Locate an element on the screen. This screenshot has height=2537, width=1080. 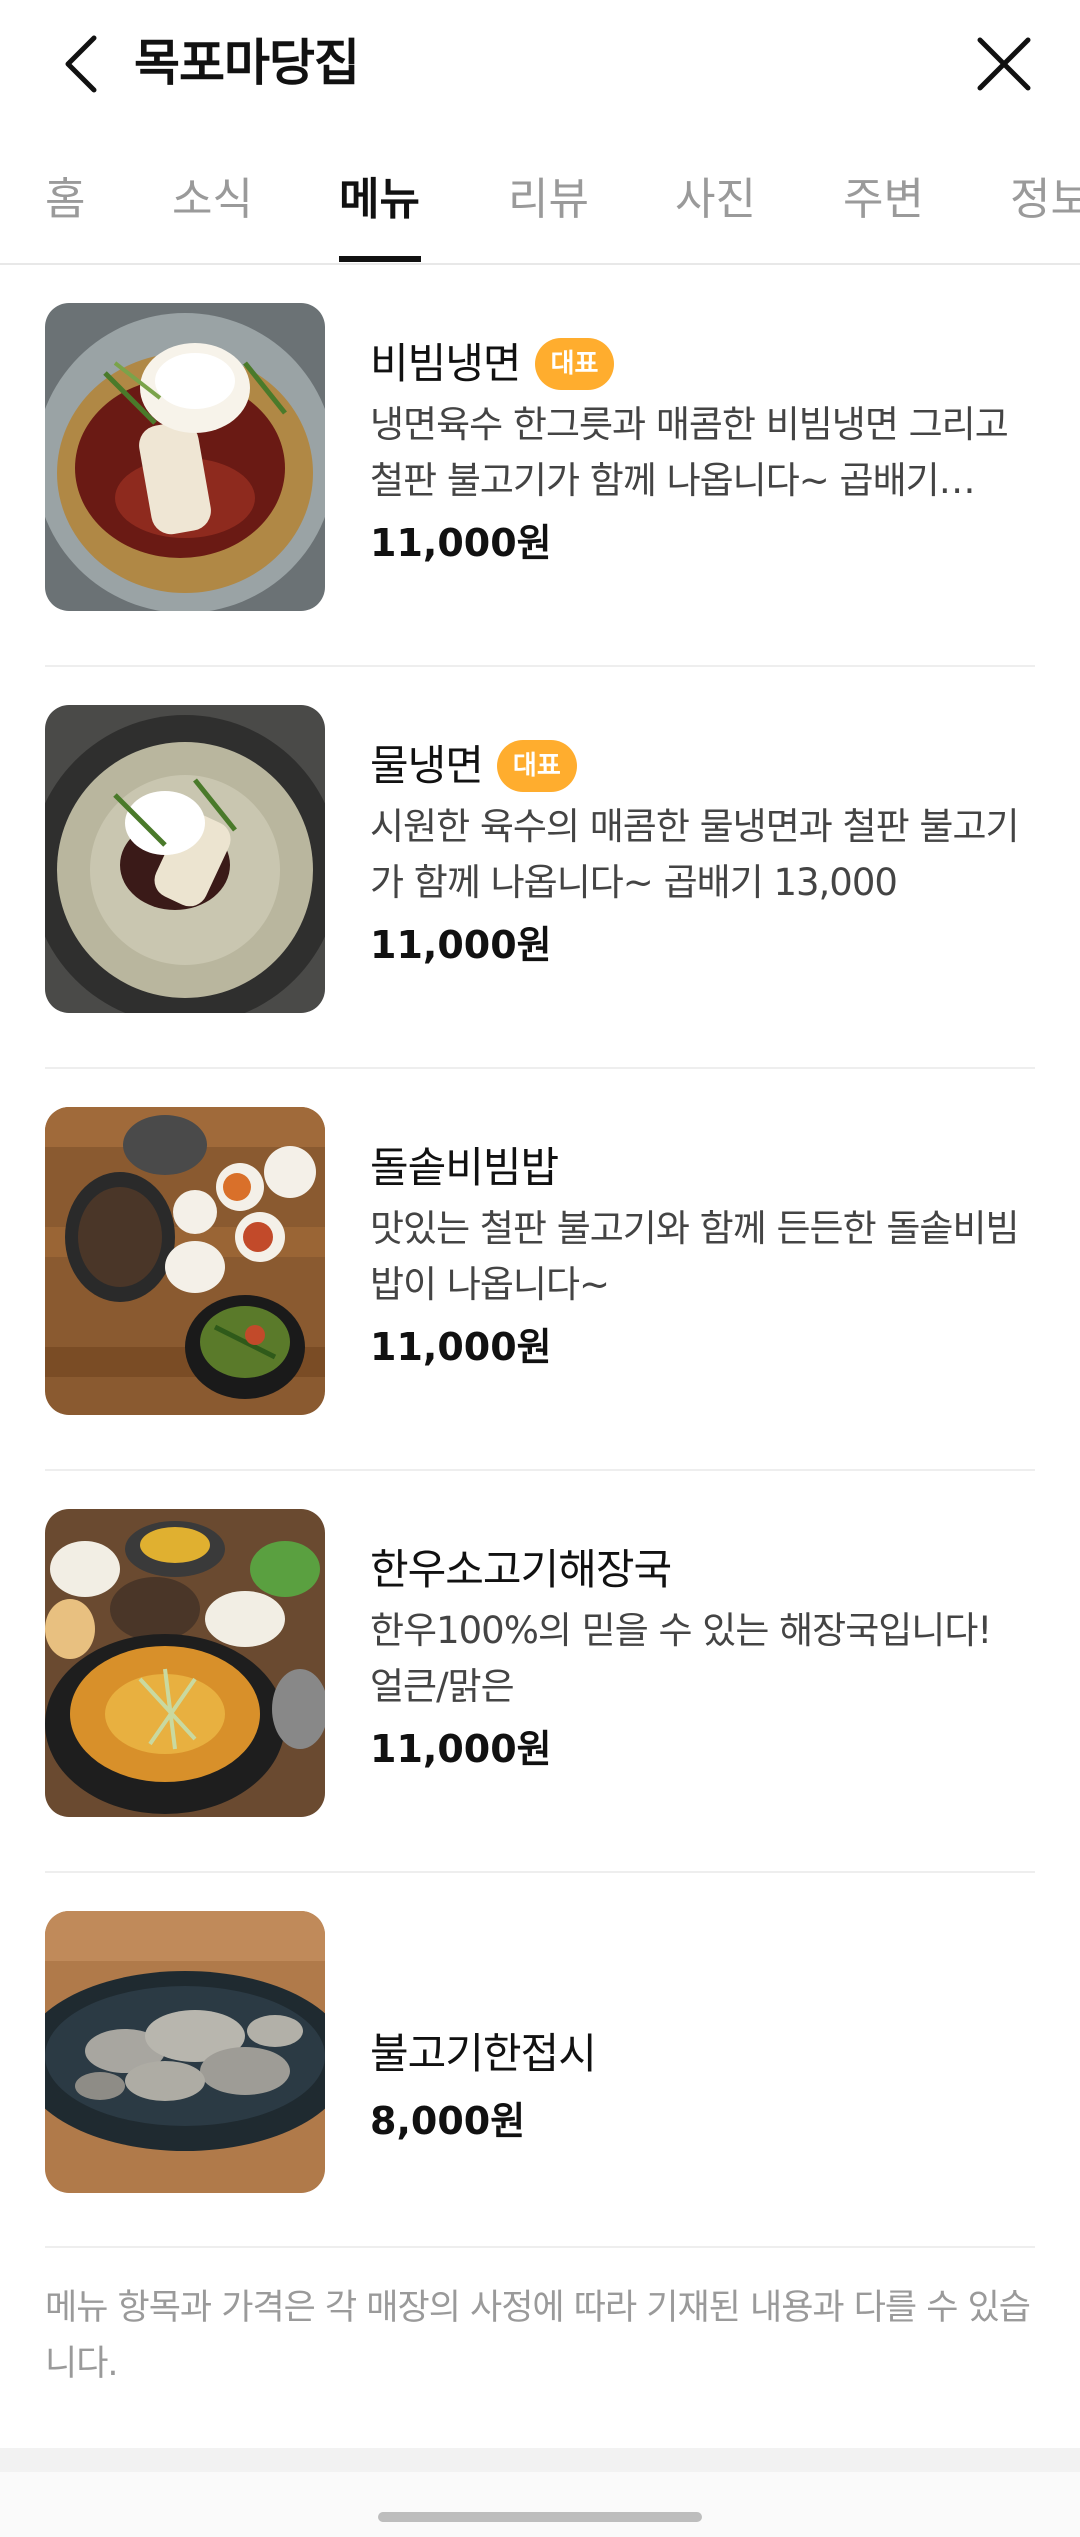
back-button is located at coordinates (80, 64).